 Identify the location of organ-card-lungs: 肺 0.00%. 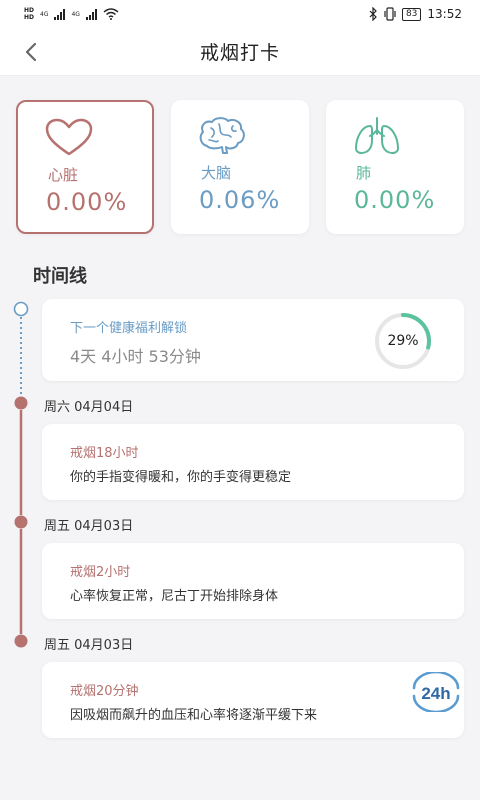
(395, 167).